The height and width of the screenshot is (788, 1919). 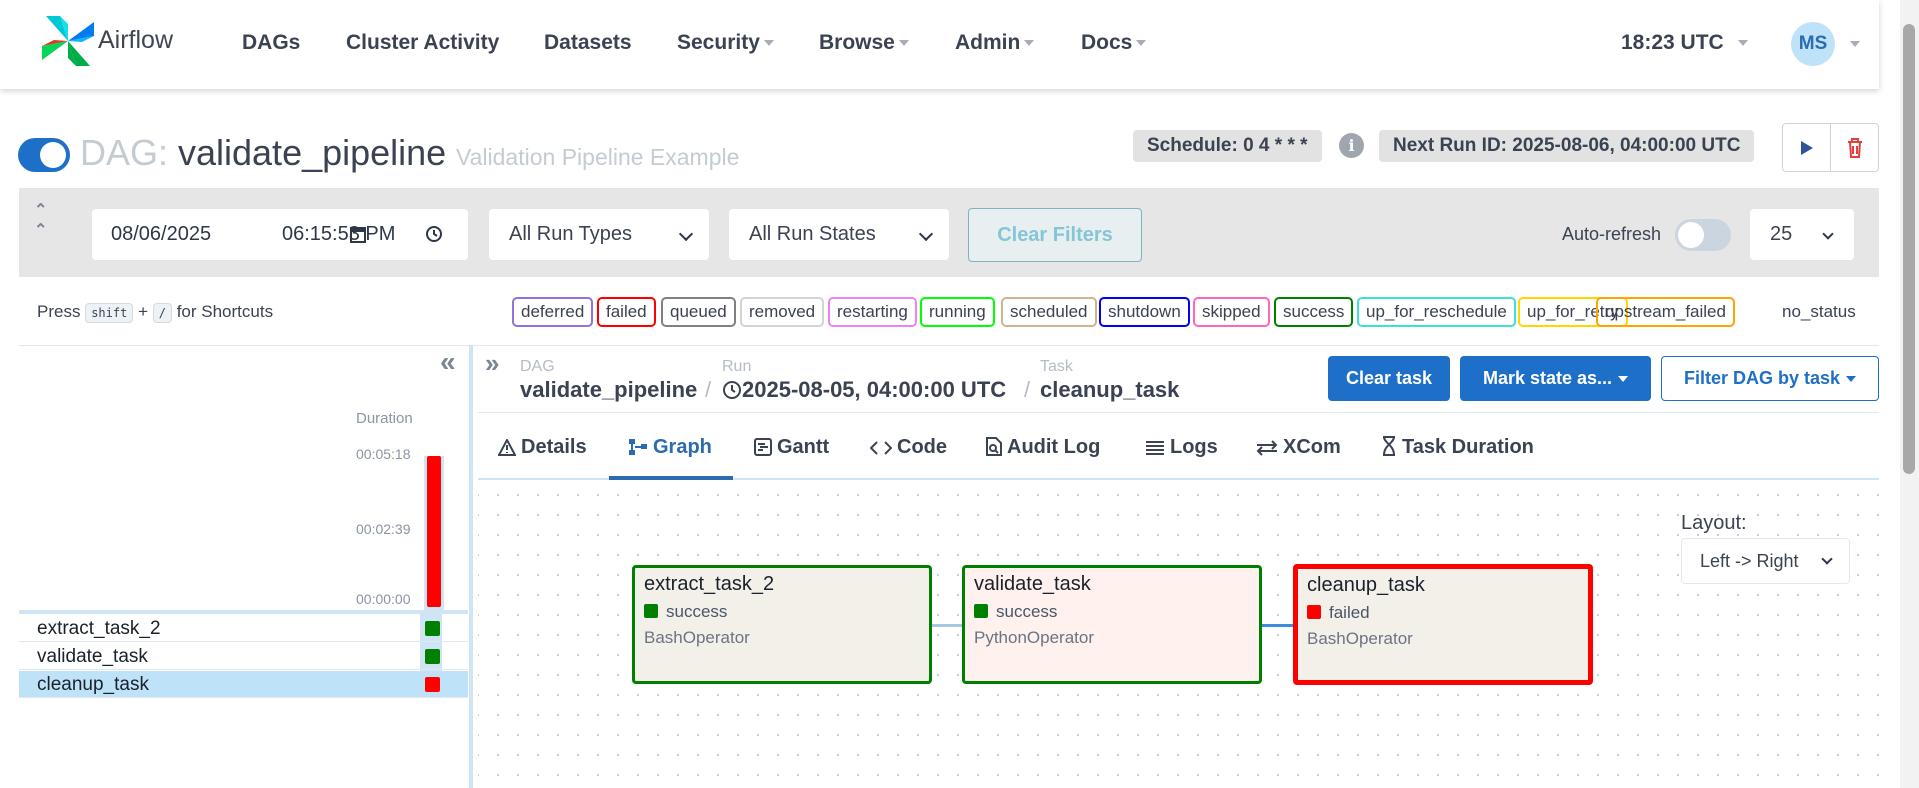 I want to click on tab-details: Details, so click(x=542, y=458).